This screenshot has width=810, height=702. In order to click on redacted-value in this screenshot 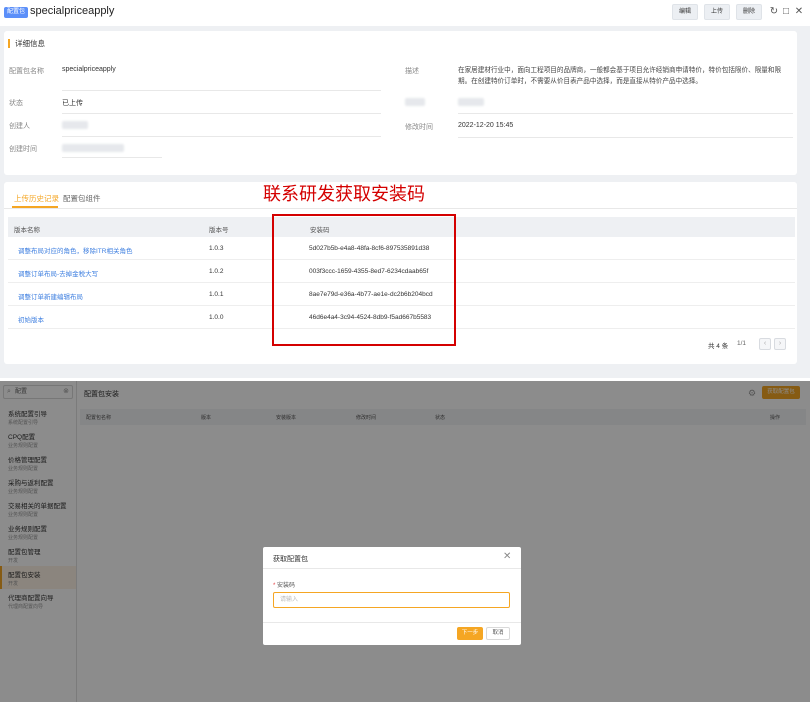, I will do `click(471, 102)`.